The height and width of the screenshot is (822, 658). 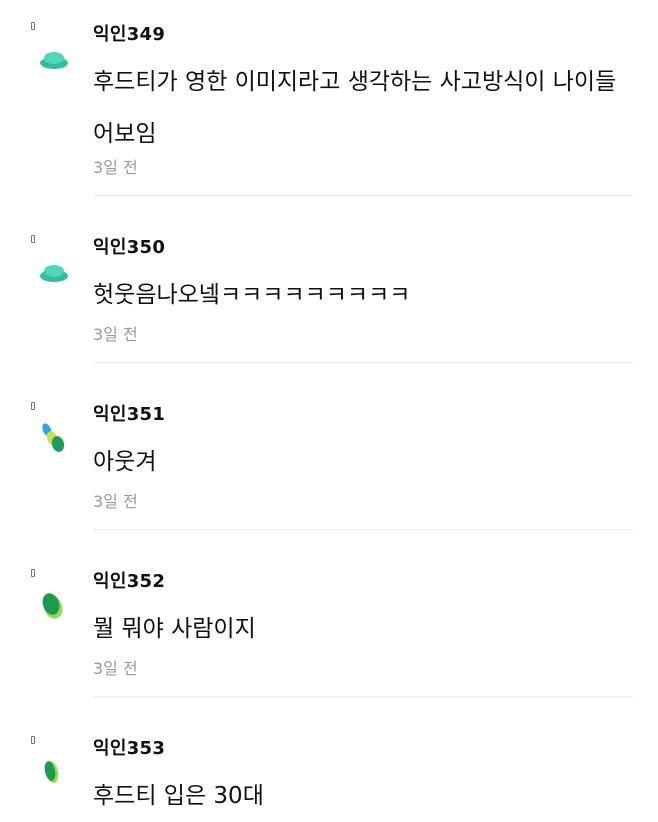 What do you see at coordinates (178, 796) in the screenshot?
I see `comment-text: 후드티 입은 30대` at bounding box center [178, 796].